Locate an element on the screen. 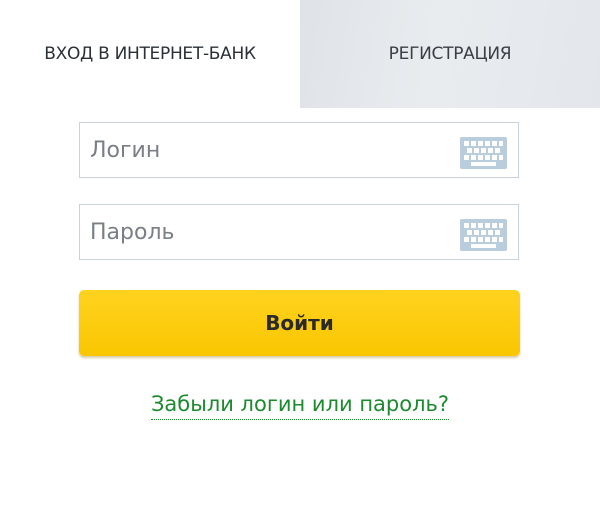 The image size is (600, 515). password-field is located at coordinates (299, 232).